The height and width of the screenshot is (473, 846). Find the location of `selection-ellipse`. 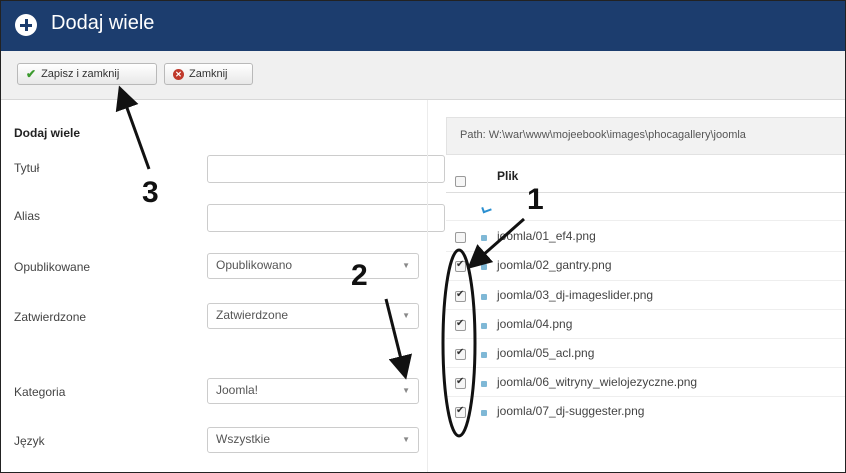

selection-ellipse is located at coordinates (459, 343).